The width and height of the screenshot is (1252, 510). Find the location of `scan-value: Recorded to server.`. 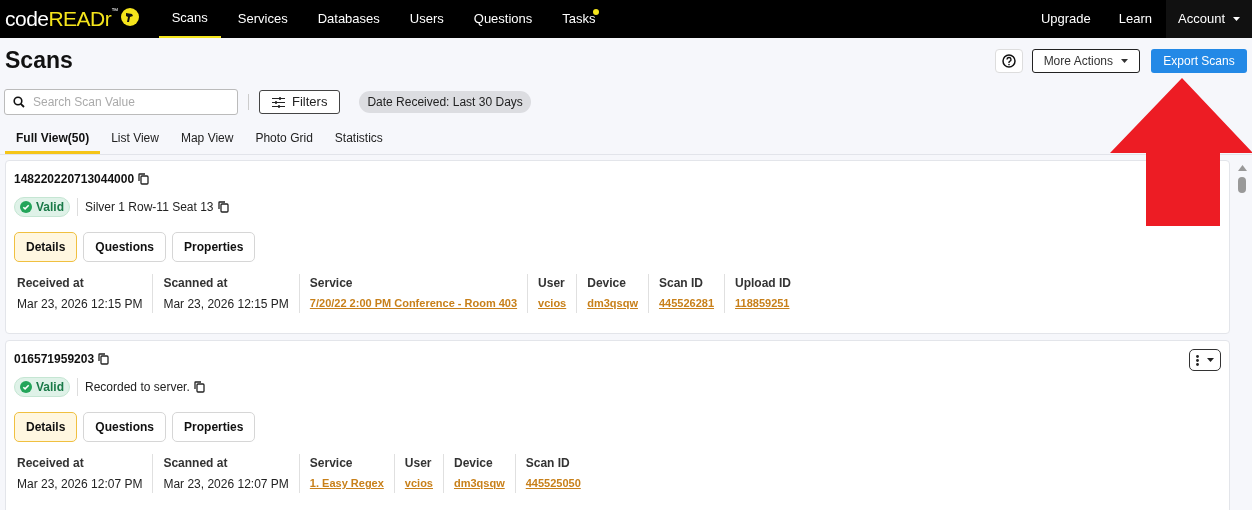

scan-value: Recorded to server. is located at coordinates (137, 387).